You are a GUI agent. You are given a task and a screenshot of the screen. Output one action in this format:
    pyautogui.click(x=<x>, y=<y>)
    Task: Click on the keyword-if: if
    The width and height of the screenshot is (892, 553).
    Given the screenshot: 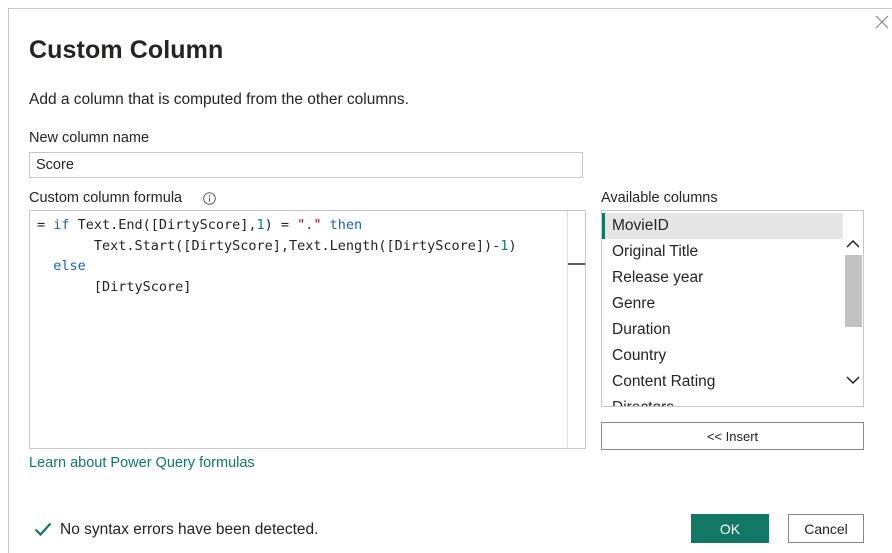 What is the action you would take?
    pyautogui.click(x=61, y=225)
    